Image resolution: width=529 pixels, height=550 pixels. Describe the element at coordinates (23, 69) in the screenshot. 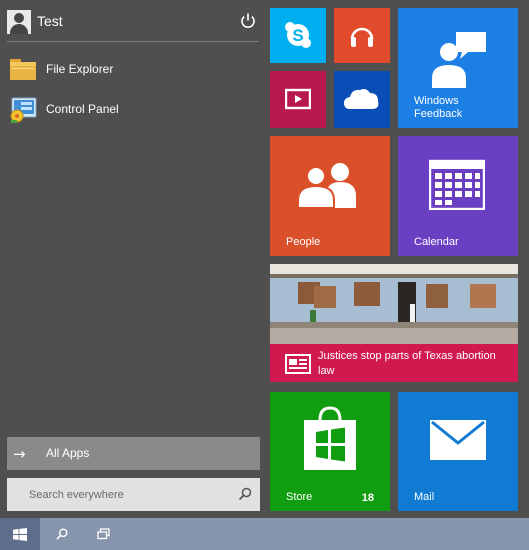

I see `folder-icon` at that location.